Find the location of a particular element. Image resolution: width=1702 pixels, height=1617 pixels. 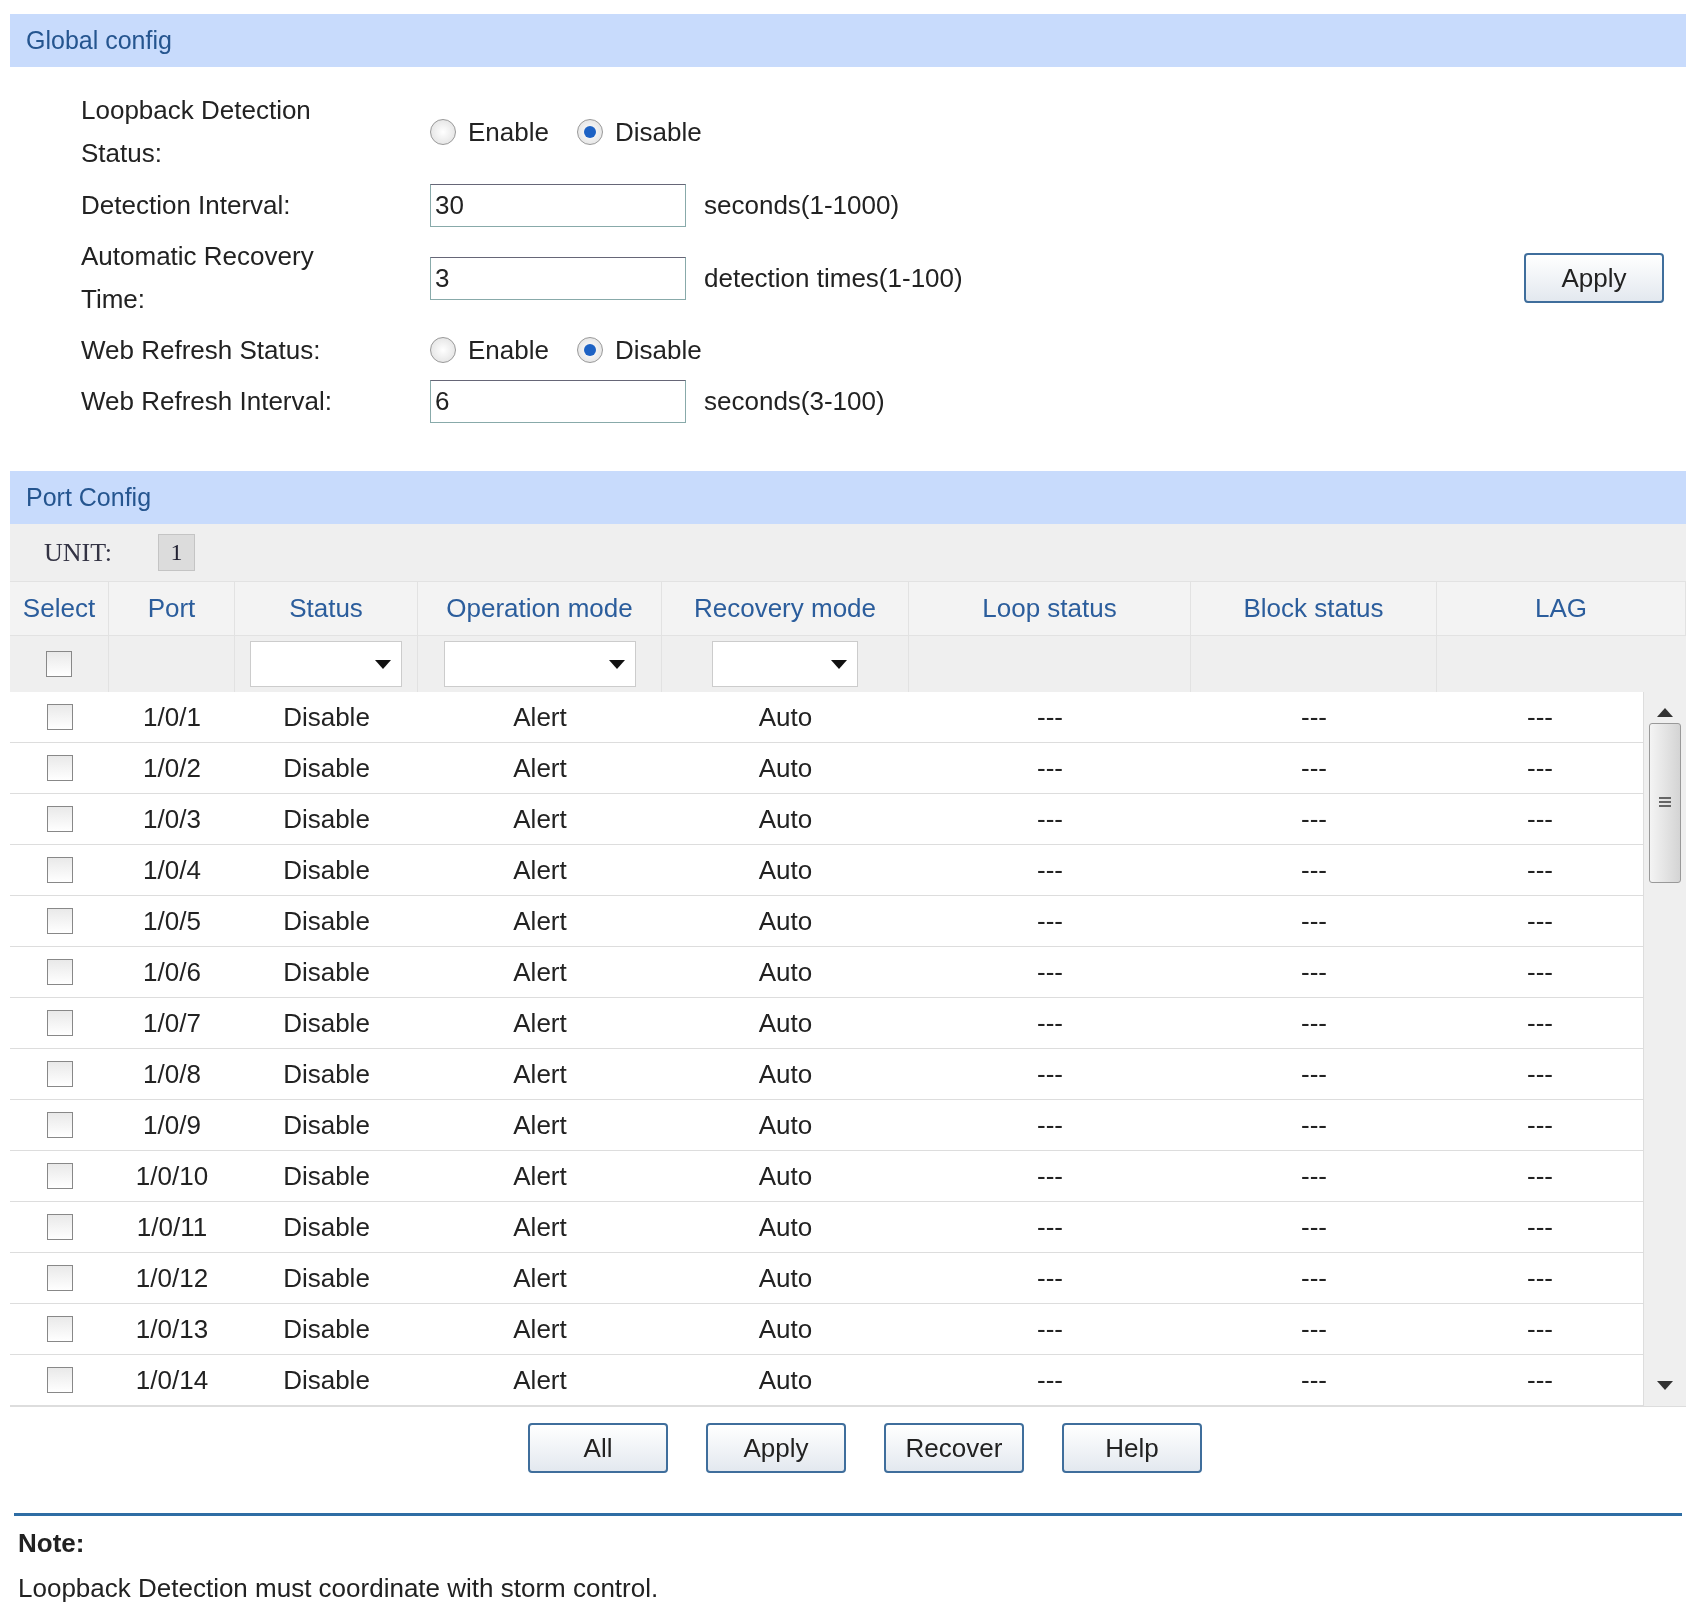

input-field: 6 is located at coordinates (558, 401).